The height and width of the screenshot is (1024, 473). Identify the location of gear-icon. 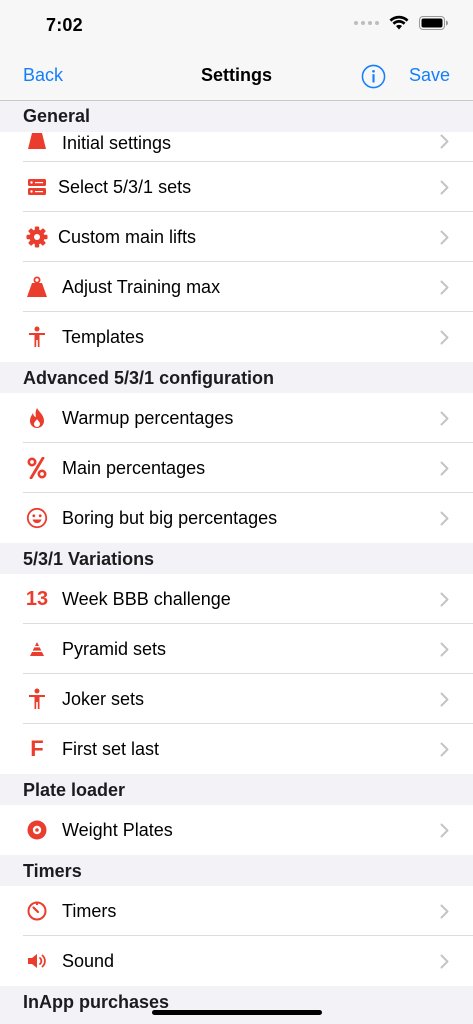
(37, 237).